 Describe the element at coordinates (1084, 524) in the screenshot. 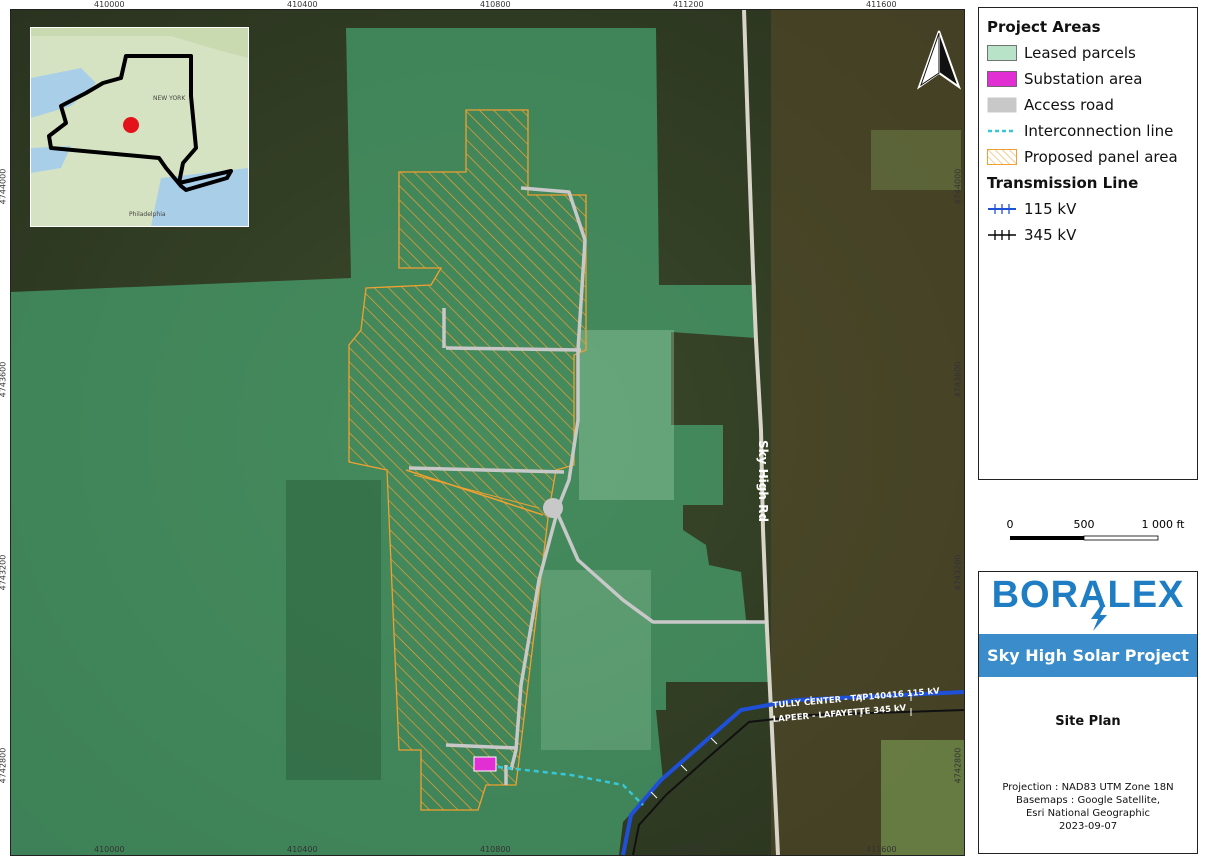

I see `scale-label-500: 500` at that location.